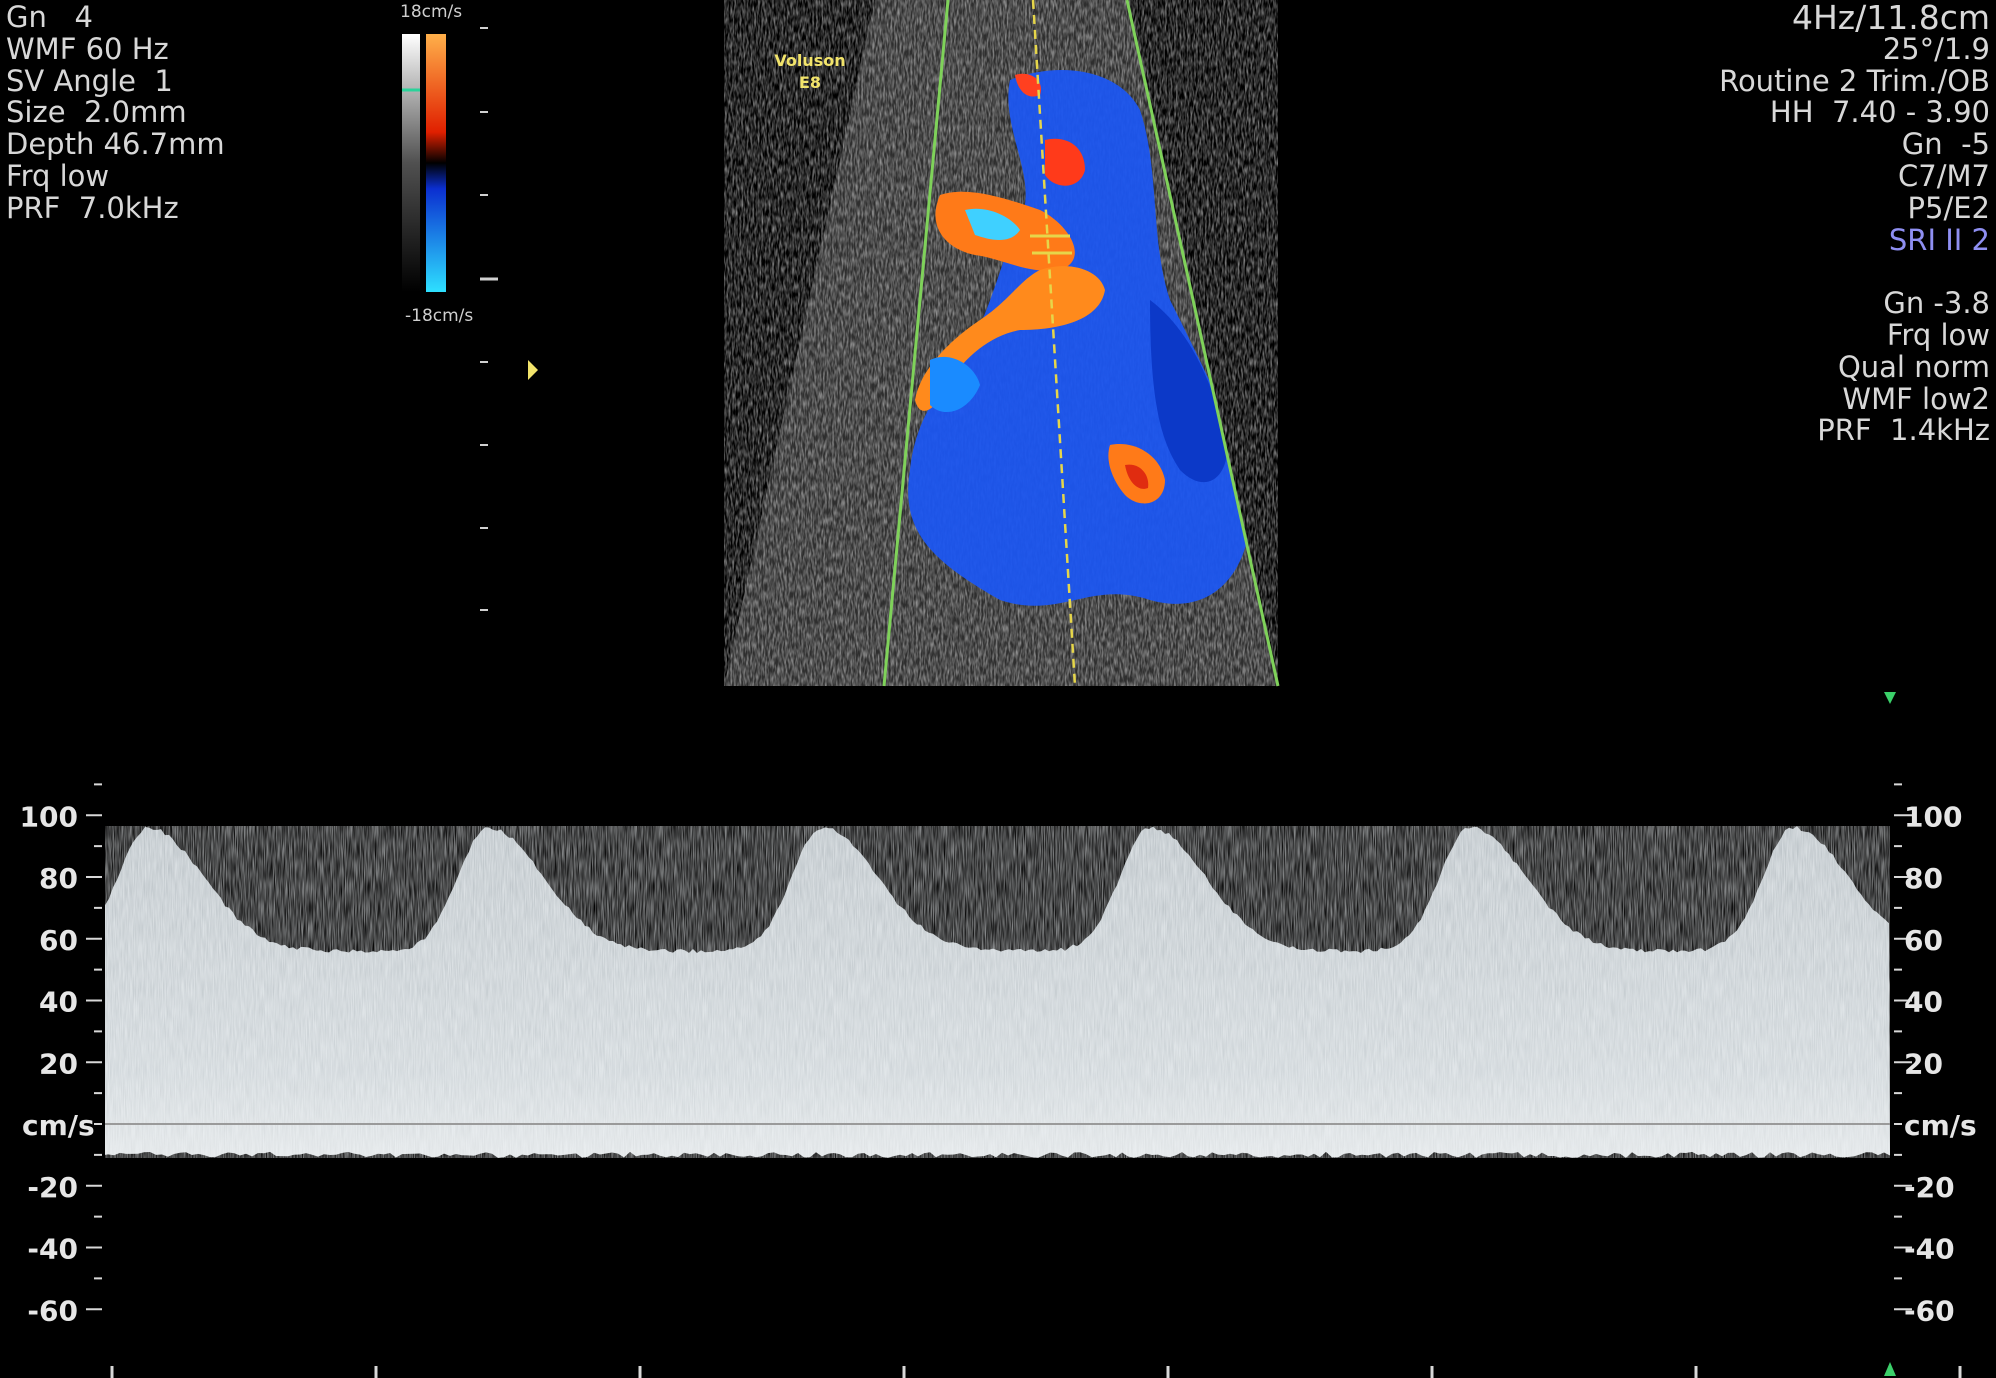 This screenshot has height=1378, width=1996. I want to click on right-param-line: P5/E2, so click(1854, 209).